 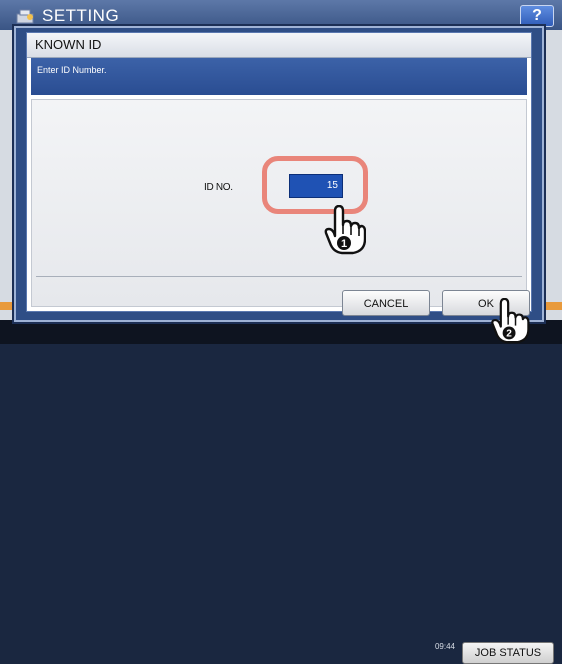 I want to click on setting-title: SETTING, so click(x=81, y=15).